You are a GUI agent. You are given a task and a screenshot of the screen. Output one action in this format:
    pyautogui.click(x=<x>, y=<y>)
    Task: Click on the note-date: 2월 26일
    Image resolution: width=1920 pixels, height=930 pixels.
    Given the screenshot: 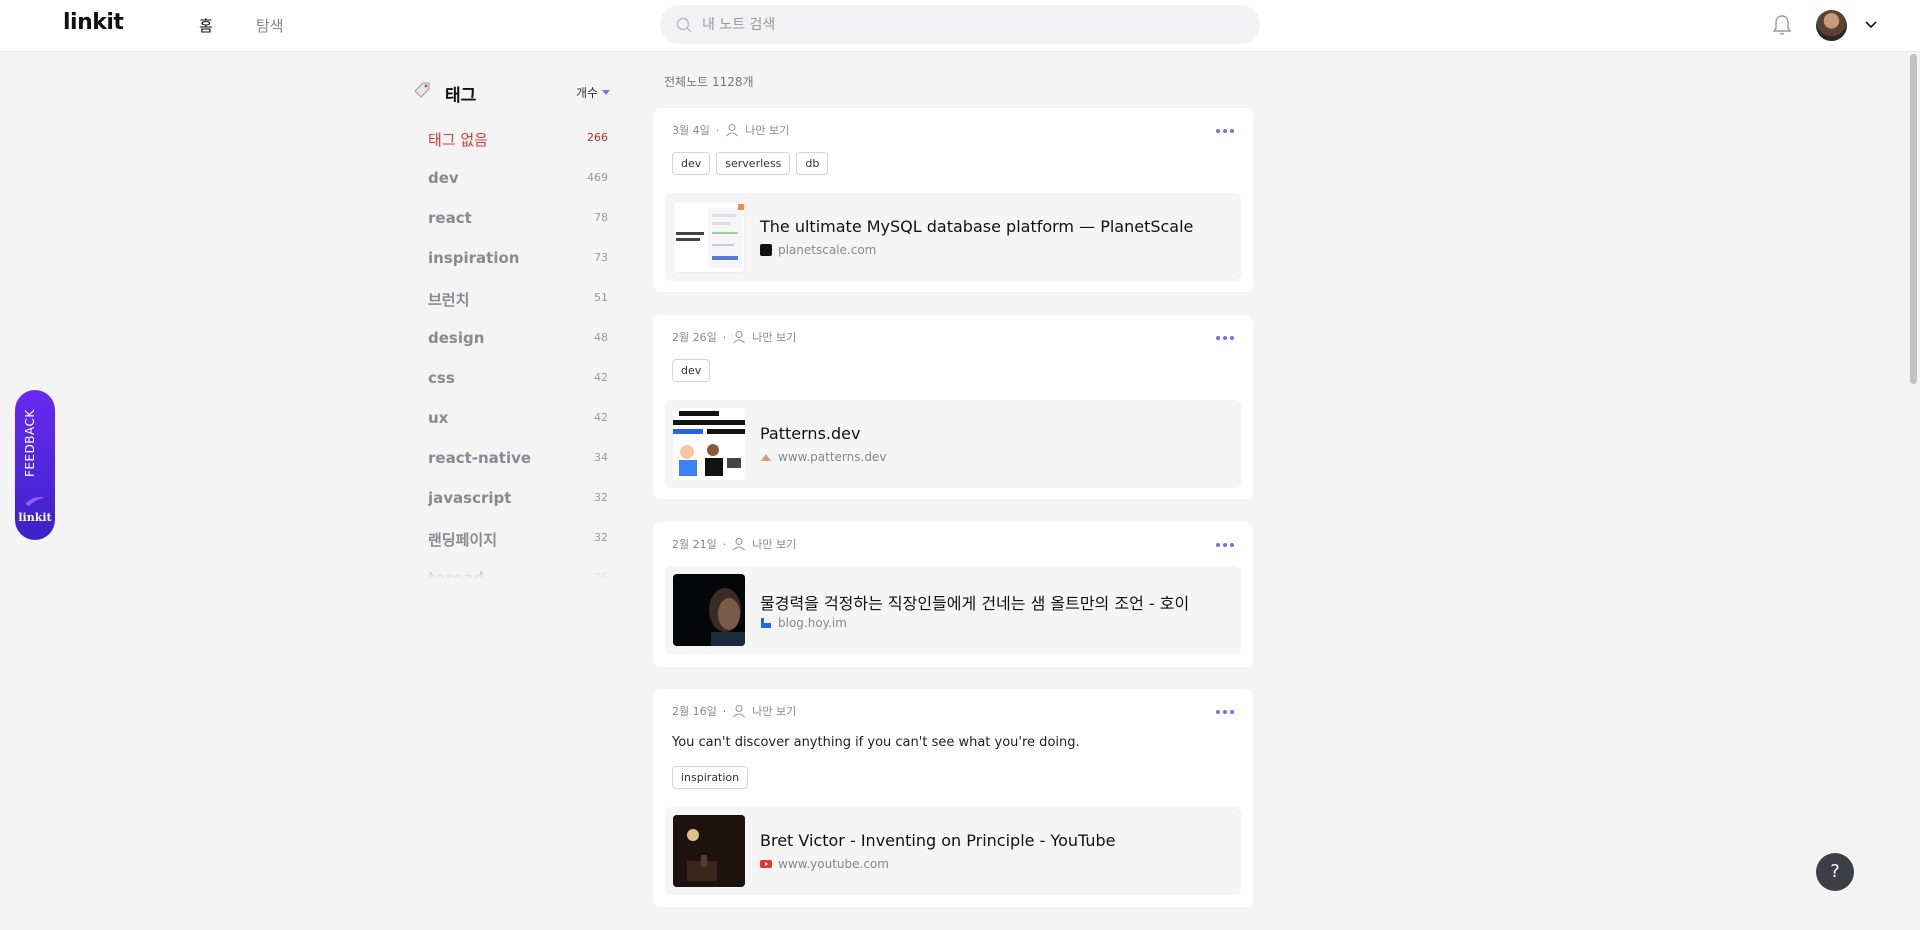 What is the action you would take?
    pyautogui.click(x=694, y=337)
    